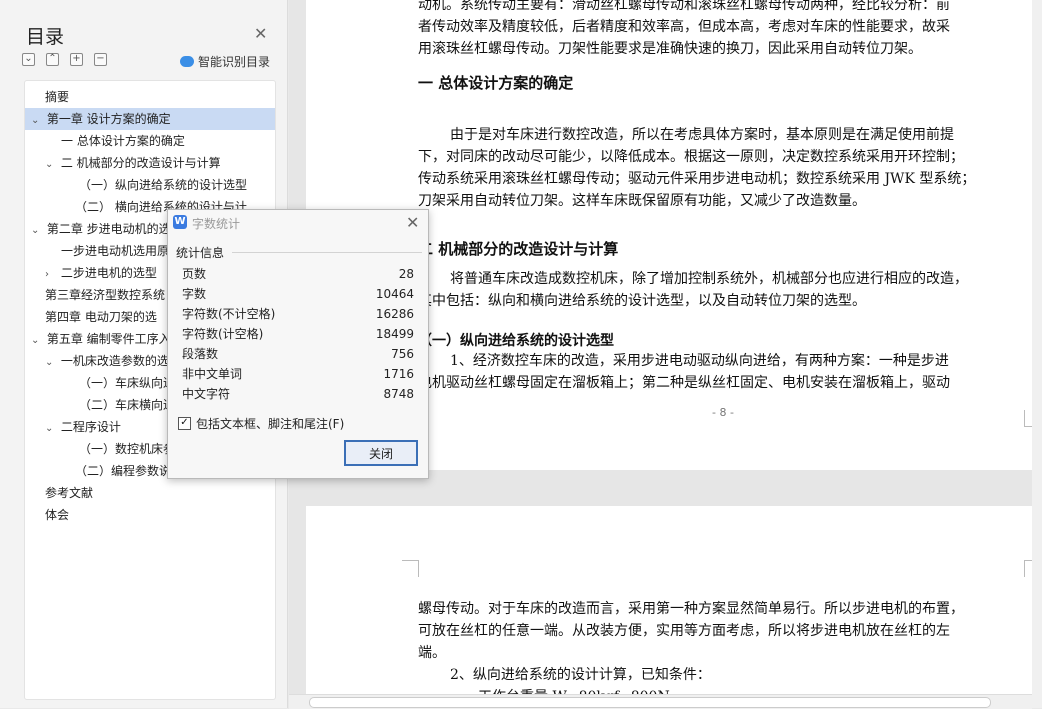 The width and height of the screenshot is (1042, 709). Describe the element at coordinates (650, 702) in the screenshot. I see `scrollbar-thumb` at that location.